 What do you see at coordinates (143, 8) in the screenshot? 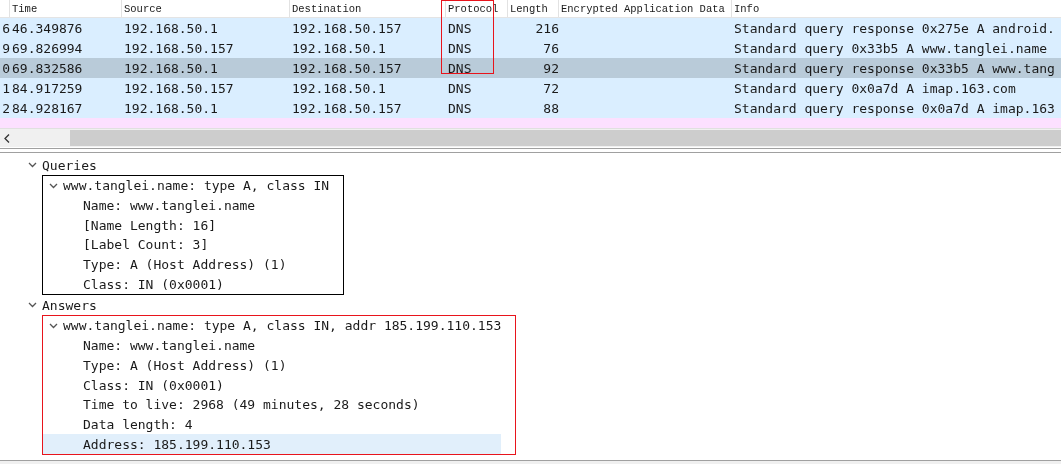
I see `column-header: Source` at bounding box center [143, 8].